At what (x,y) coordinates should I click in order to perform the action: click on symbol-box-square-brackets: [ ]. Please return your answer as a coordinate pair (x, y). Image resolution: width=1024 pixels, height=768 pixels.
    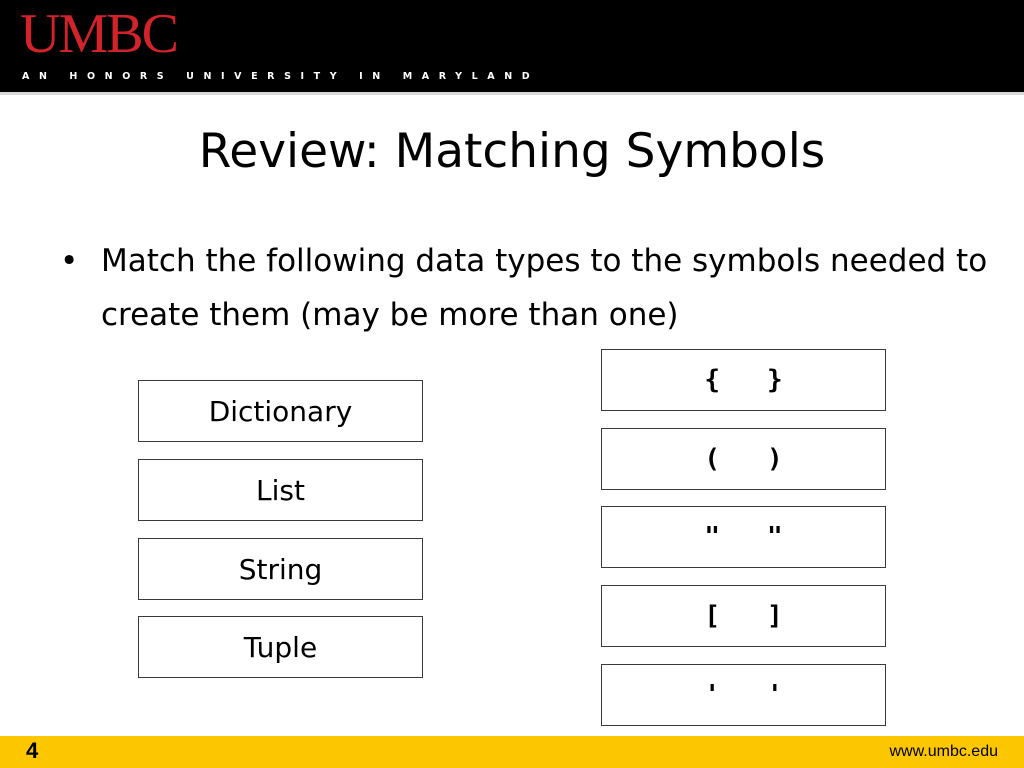
    Looking at the image, I should click on (743, 616).